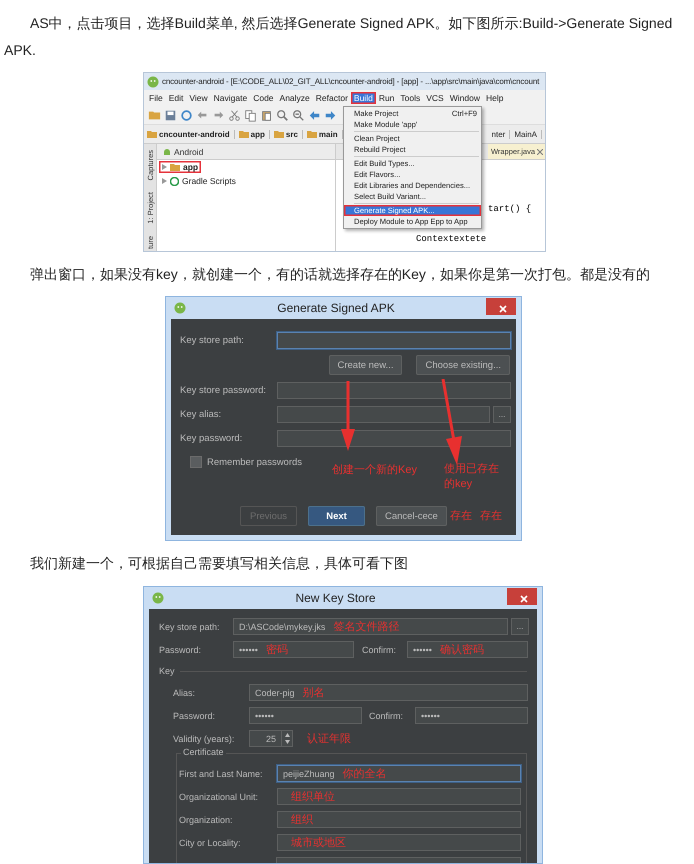 The height and width of the screenshot is (864, 694). I want to click on menu-item: Refactor, so click(331, 98).